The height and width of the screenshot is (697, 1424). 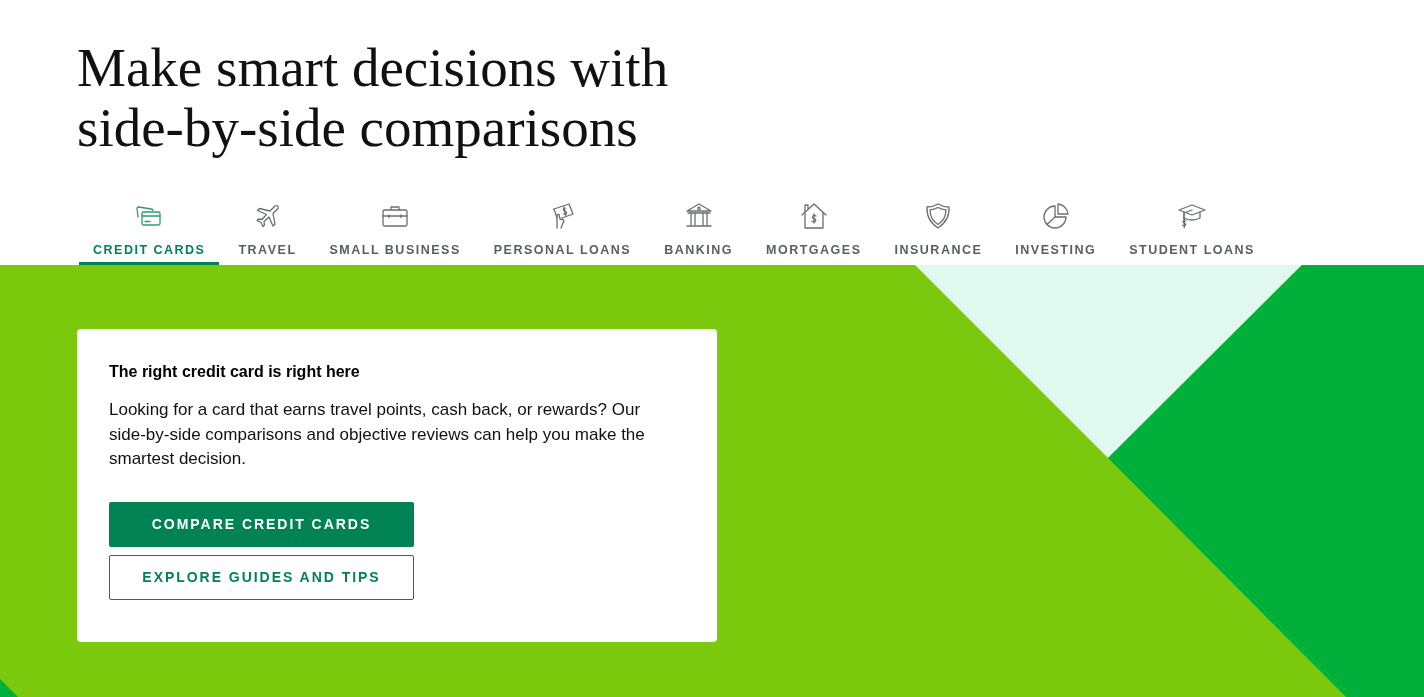 I want to click on pie-chart-icon, so click(x=1055, y=216).